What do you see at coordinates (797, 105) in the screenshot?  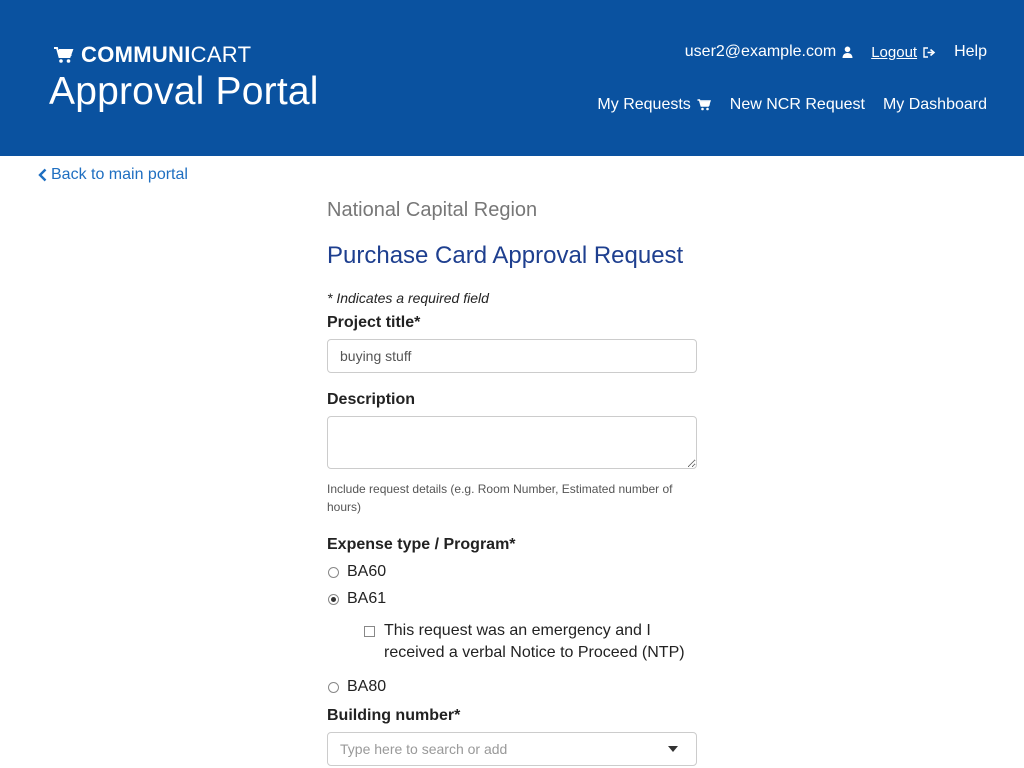 I see `nav-new-ncr-request: New NCR Request` at bounding box center [797, 105].